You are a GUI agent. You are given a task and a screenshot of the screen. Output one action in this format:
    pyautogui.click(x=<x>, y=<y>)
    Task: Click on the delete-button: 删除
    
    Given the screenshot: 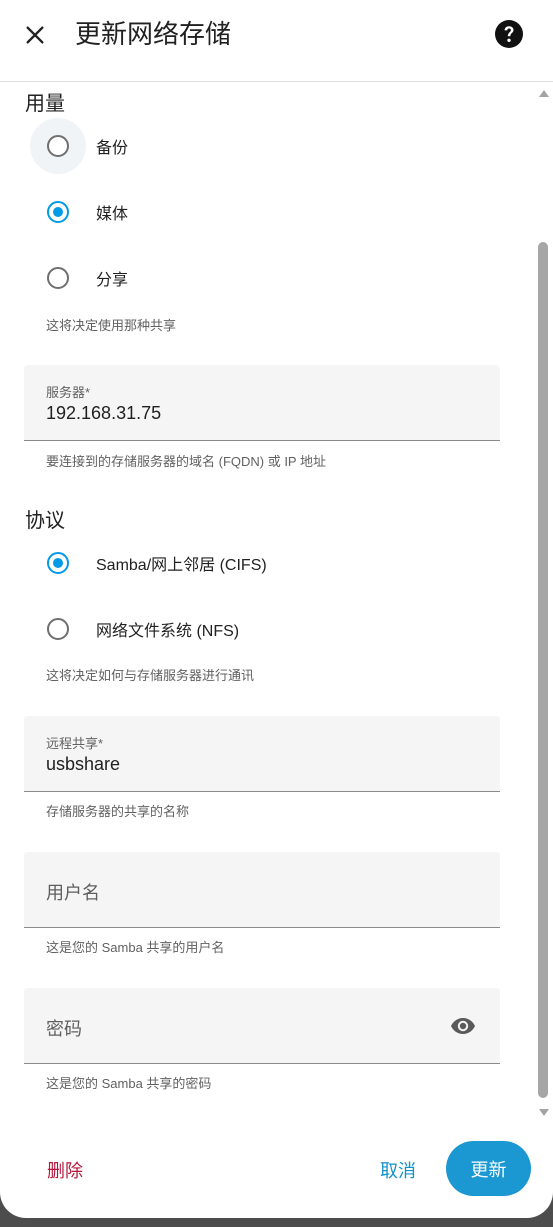 What is the action you would take?
    pyautogui.click(x=65, y=1170)
    